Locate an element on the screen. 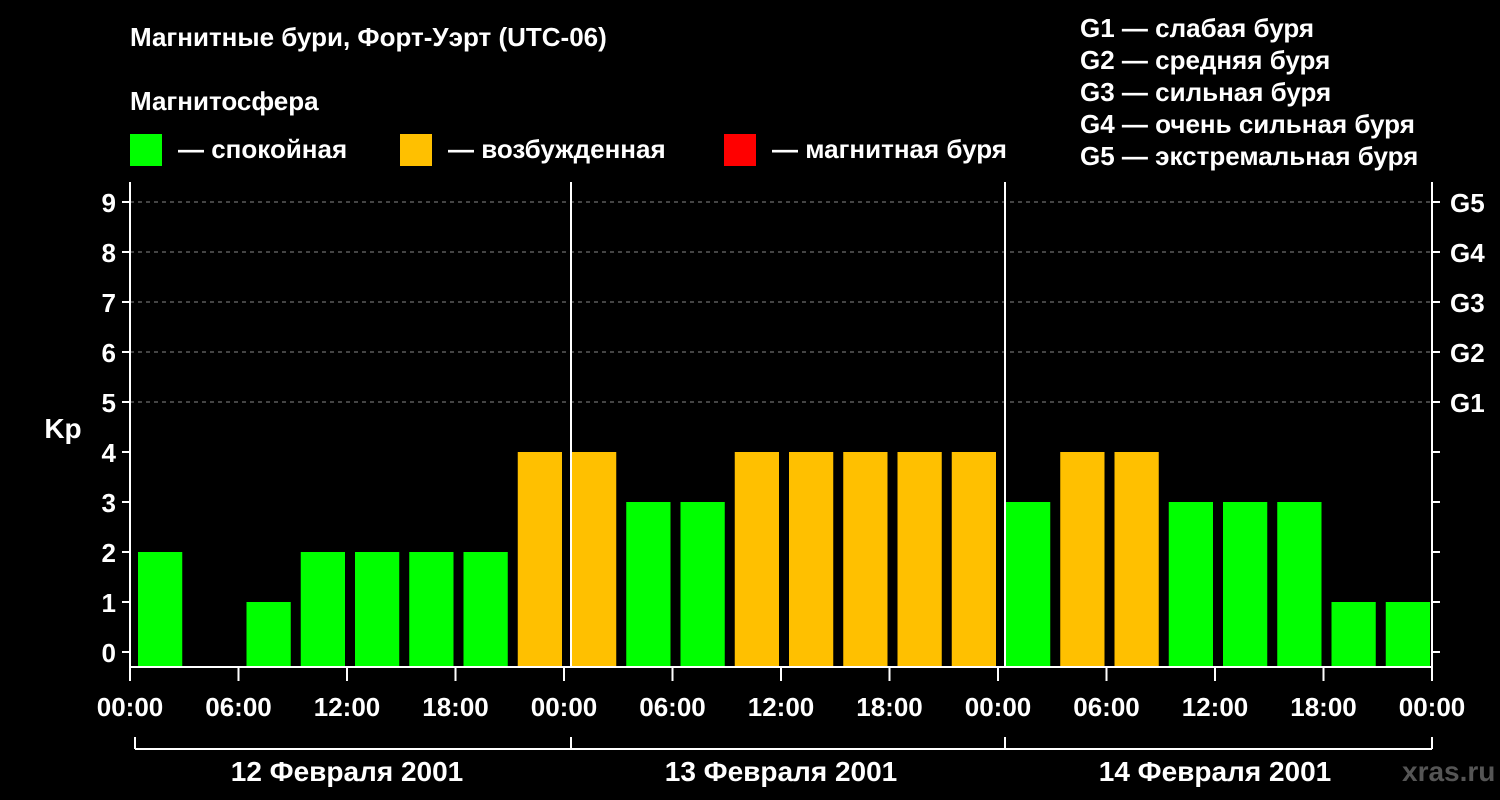  right-tick-label: G1 is located at coordinates (1467, 403).